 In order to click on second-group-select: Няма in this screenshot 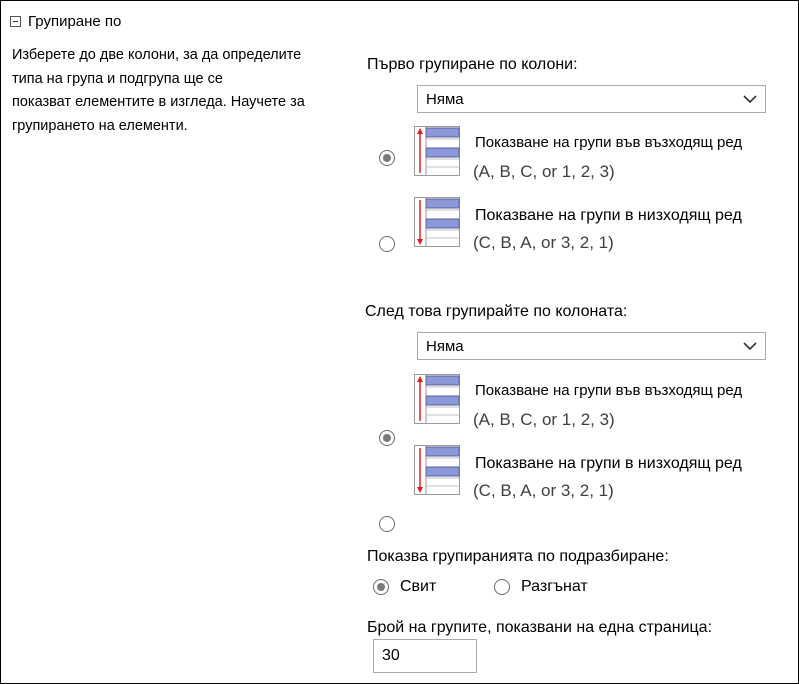, I will do `click(591, 346)`.